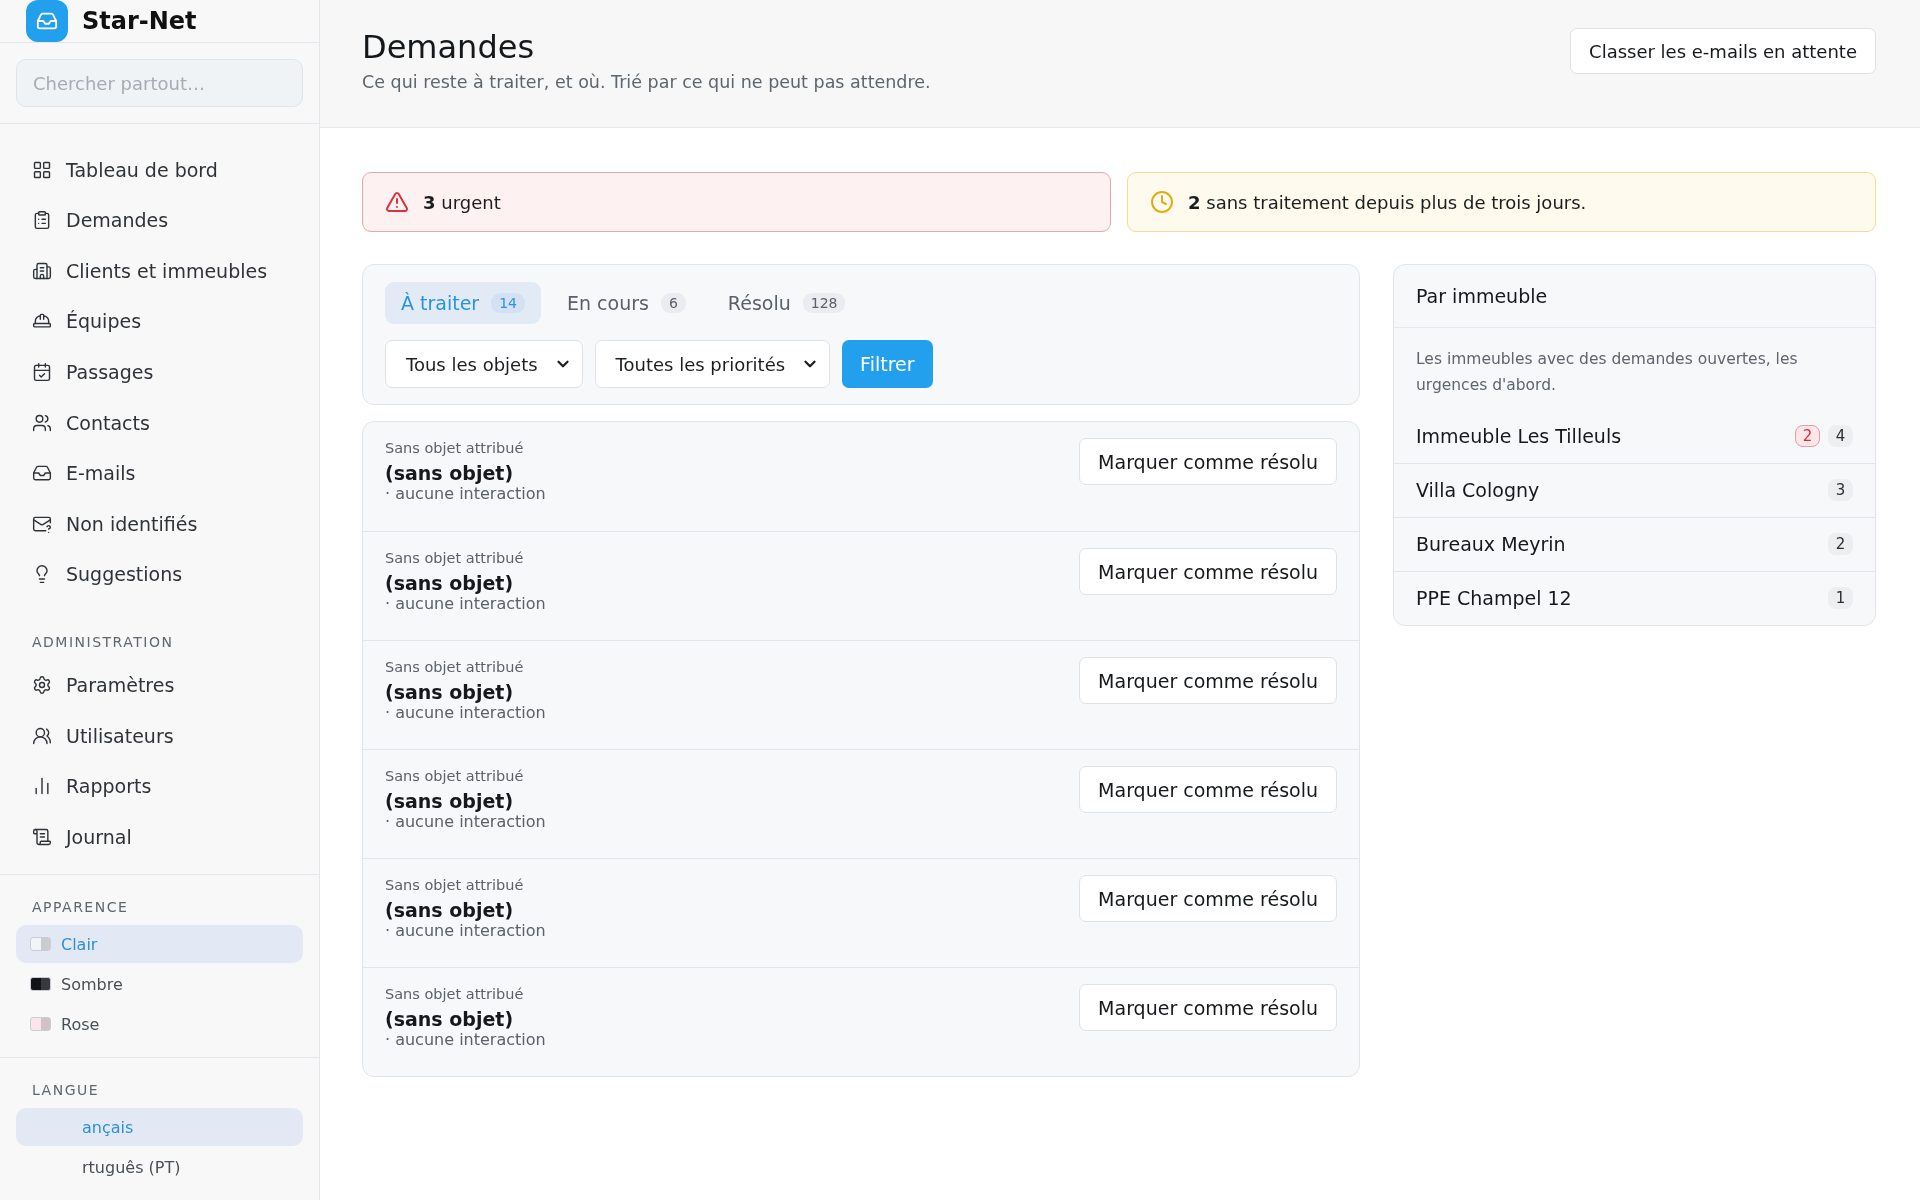 This screenshot has height=1200, width=1920. What do you see at coordinates (397, 202) in the screenshot?
I see `warning-icon` at bounding box center [397, 202].